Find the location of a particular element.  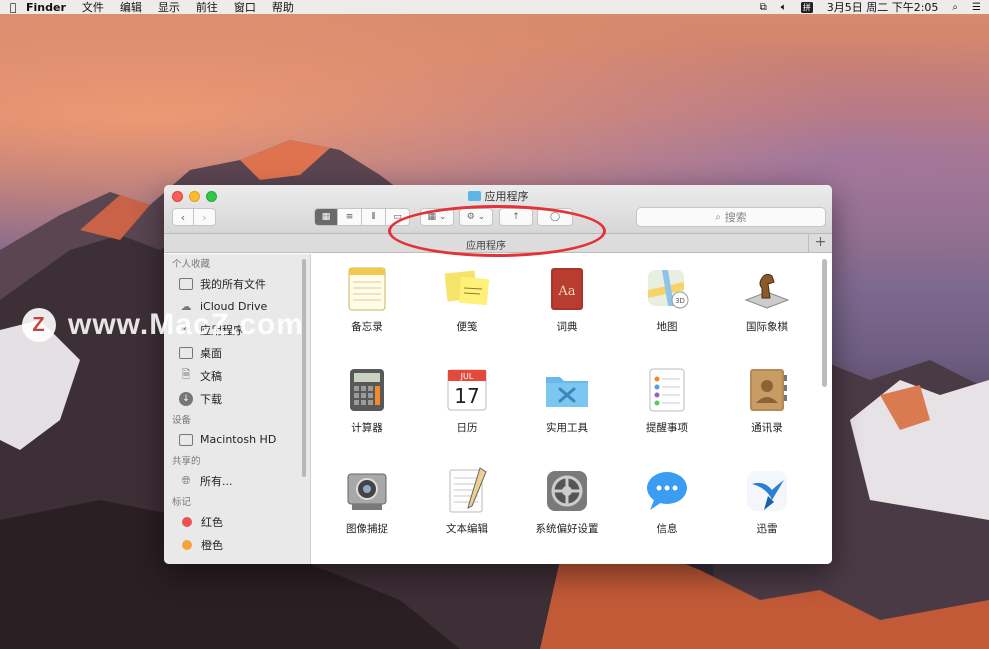

contacts-icon is located at coordinates (767, 390).